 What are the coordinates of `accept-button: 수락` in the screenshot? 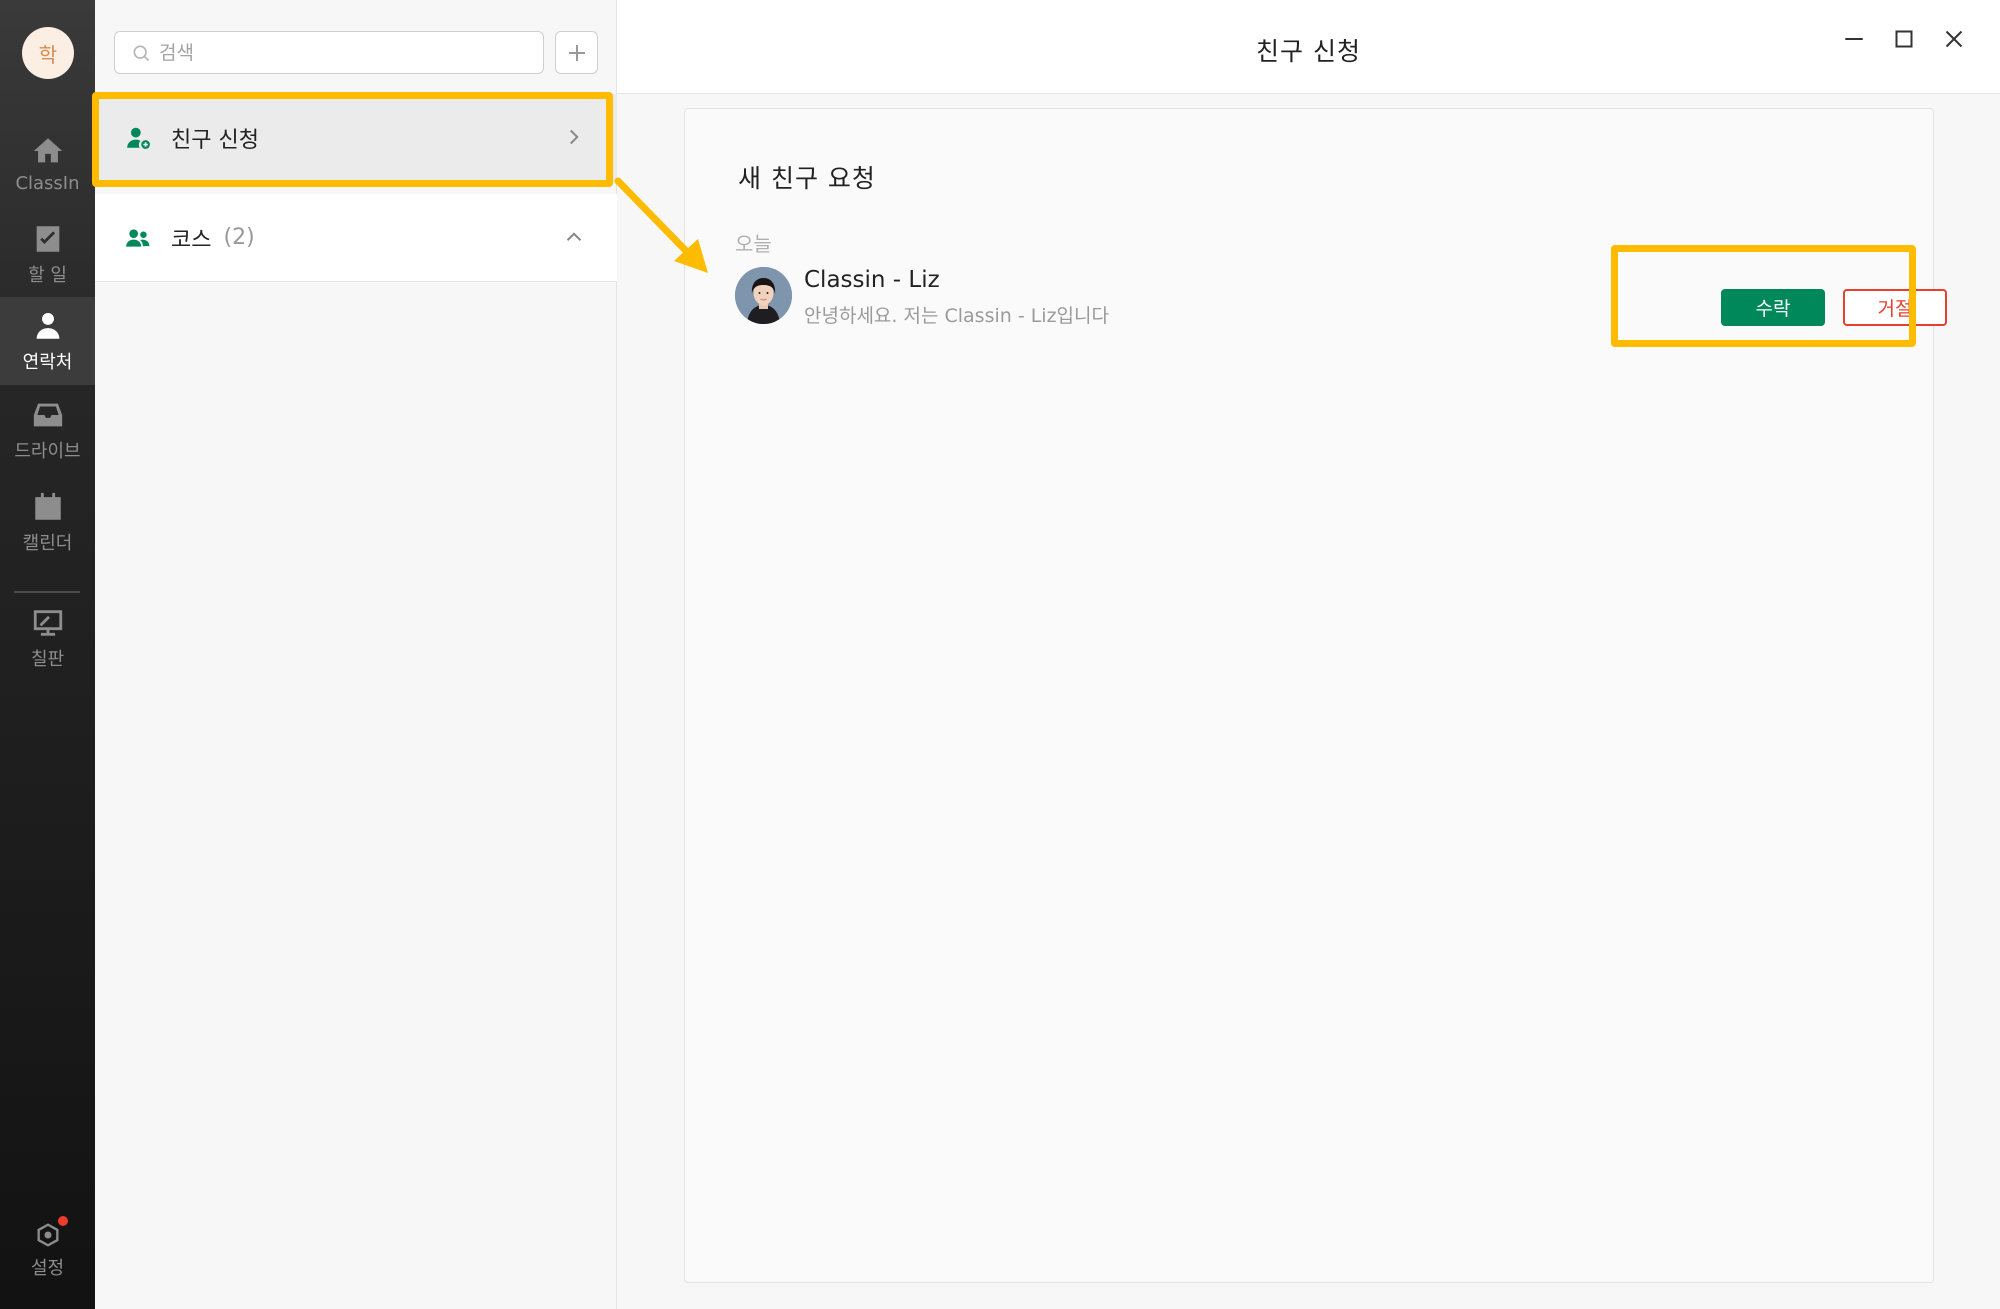 It's located at (1773, 307).